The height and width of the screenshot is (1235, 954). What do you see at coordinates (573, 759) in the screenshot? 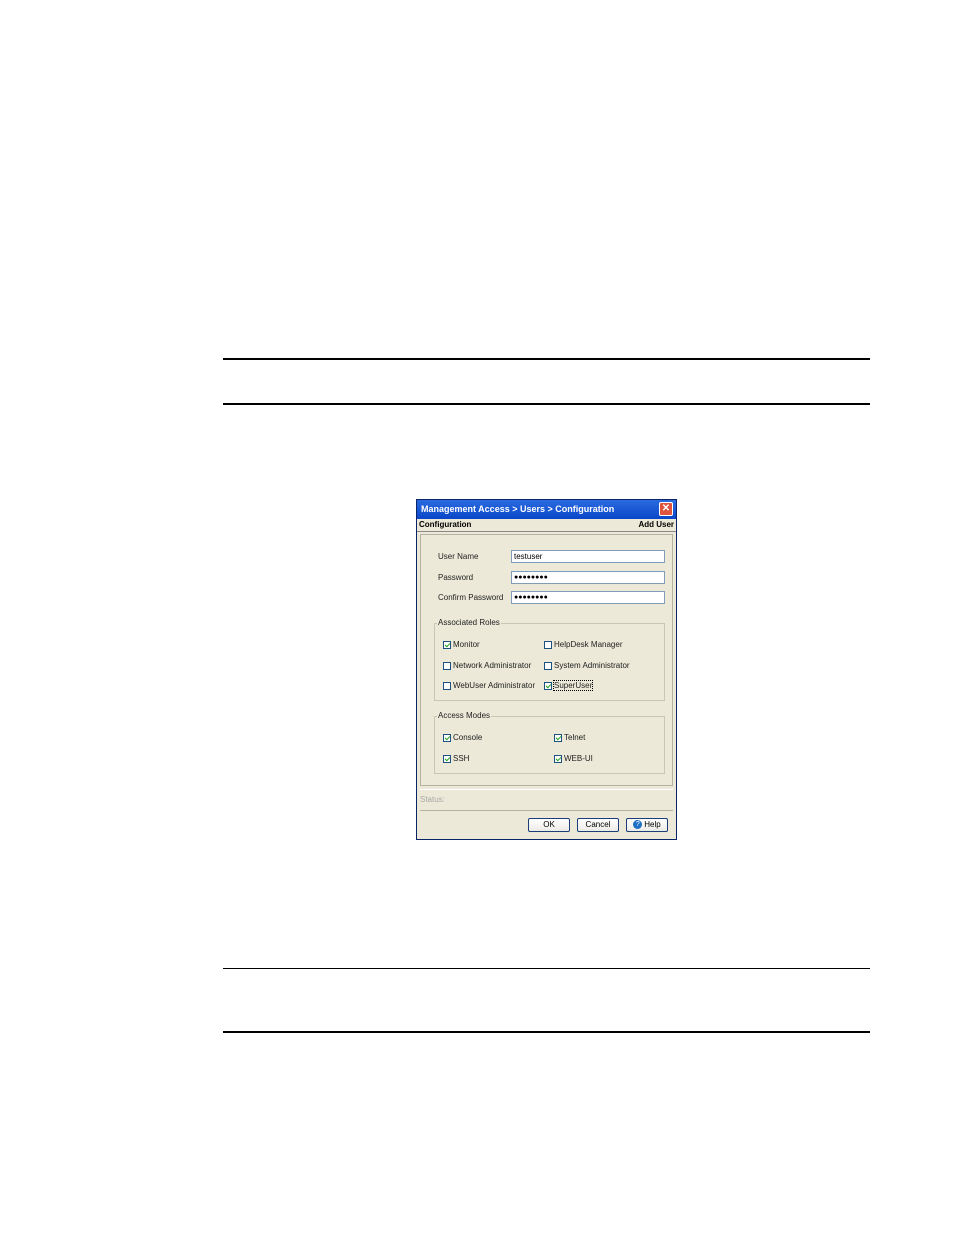
I see `mode-webui-checkbox: WEB-UI` at bounding box center [573, 759].